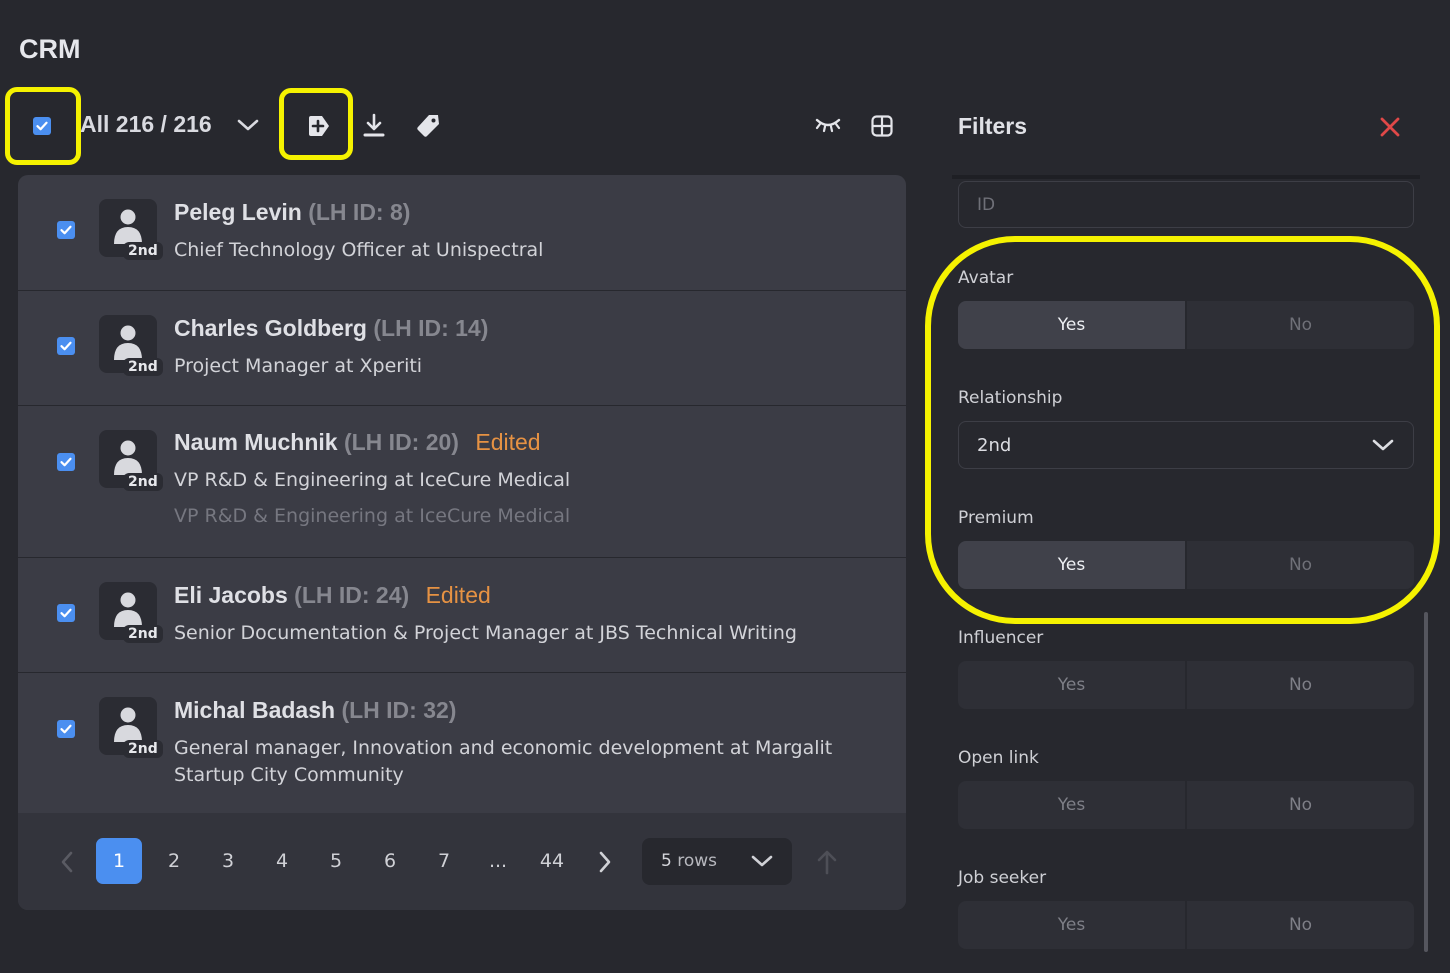 Image resolution: width=1450 pixels, height=973 pixels. Describe the element at coordinates (1186, 925) in the screenshot. I see `job-seeker-filter-toggle: Yes No` at that location.